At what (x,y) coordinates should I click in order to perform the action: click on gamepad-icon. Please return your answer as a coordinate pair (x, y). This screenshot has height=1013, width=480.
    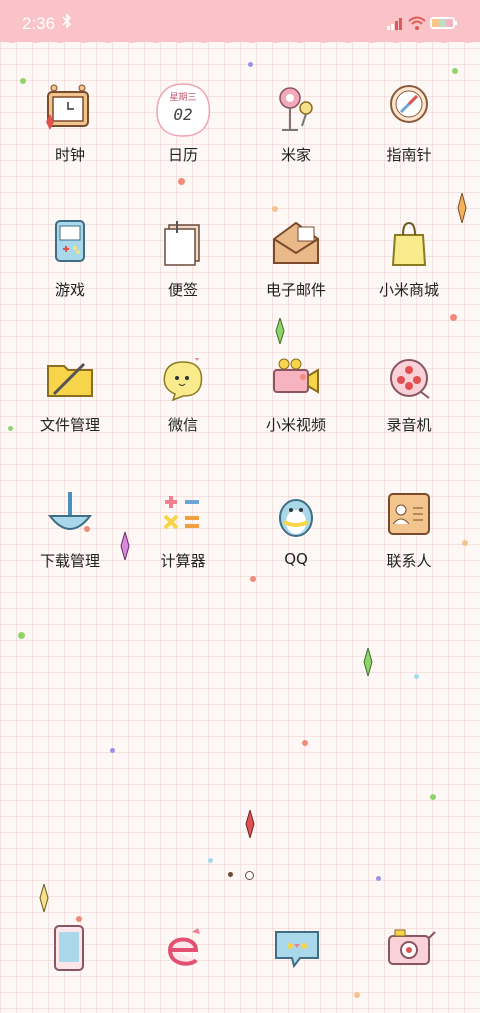
    Looking at the image, I should click on (70, 241).